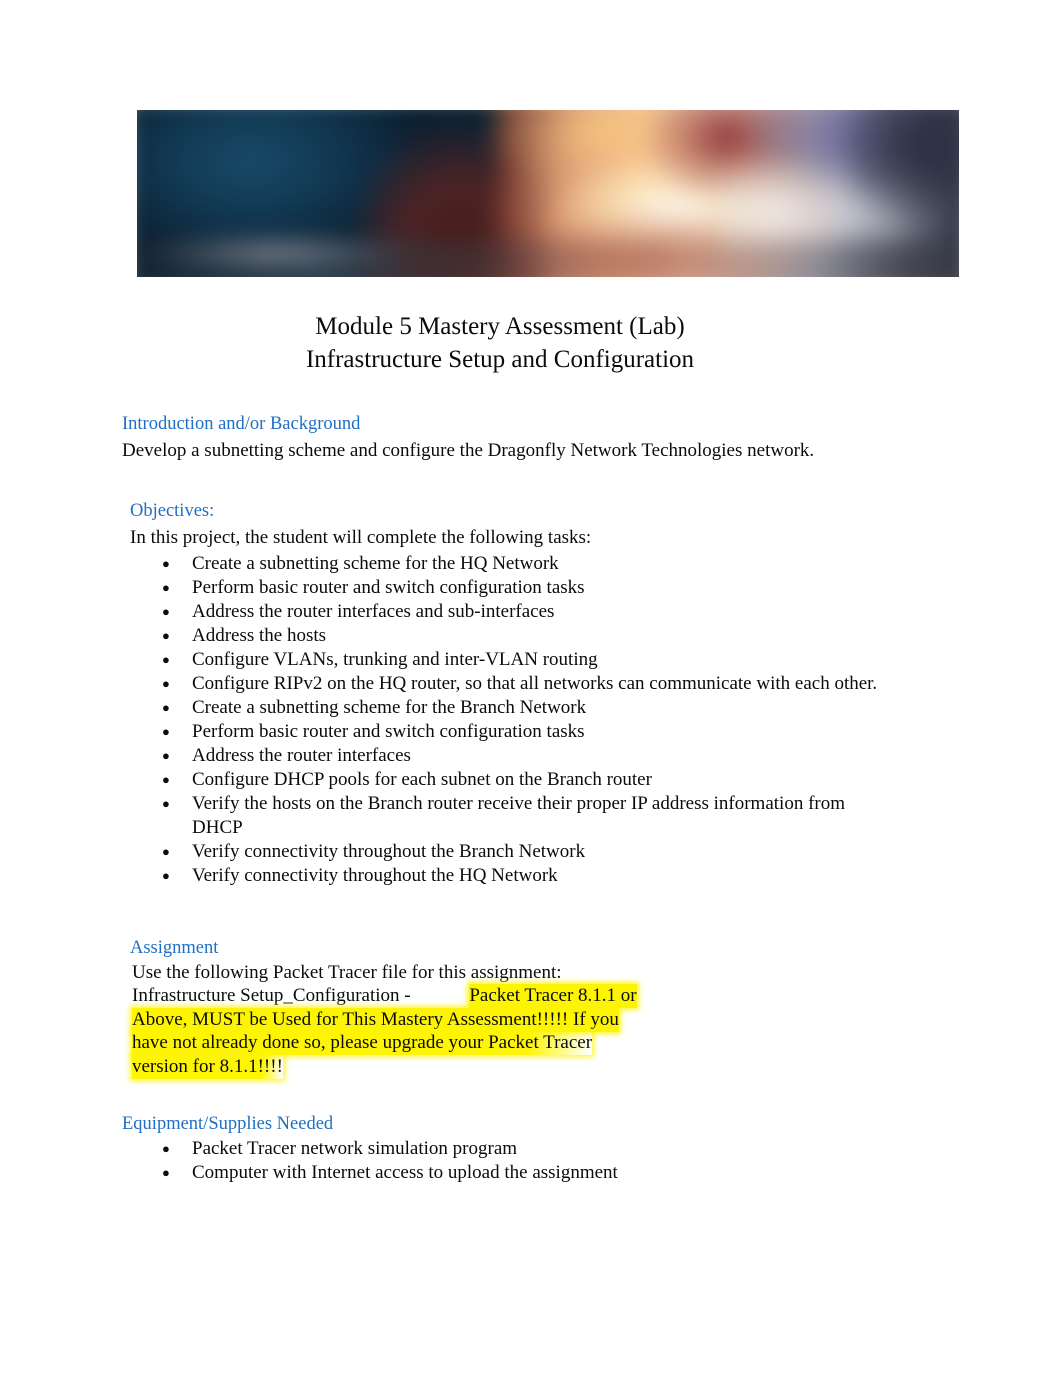 The height and width of the screenshot is (1377, 1062). I want to click on assignment-file-name: Infrastructure Setup_Configuration -, so click(274, 995).